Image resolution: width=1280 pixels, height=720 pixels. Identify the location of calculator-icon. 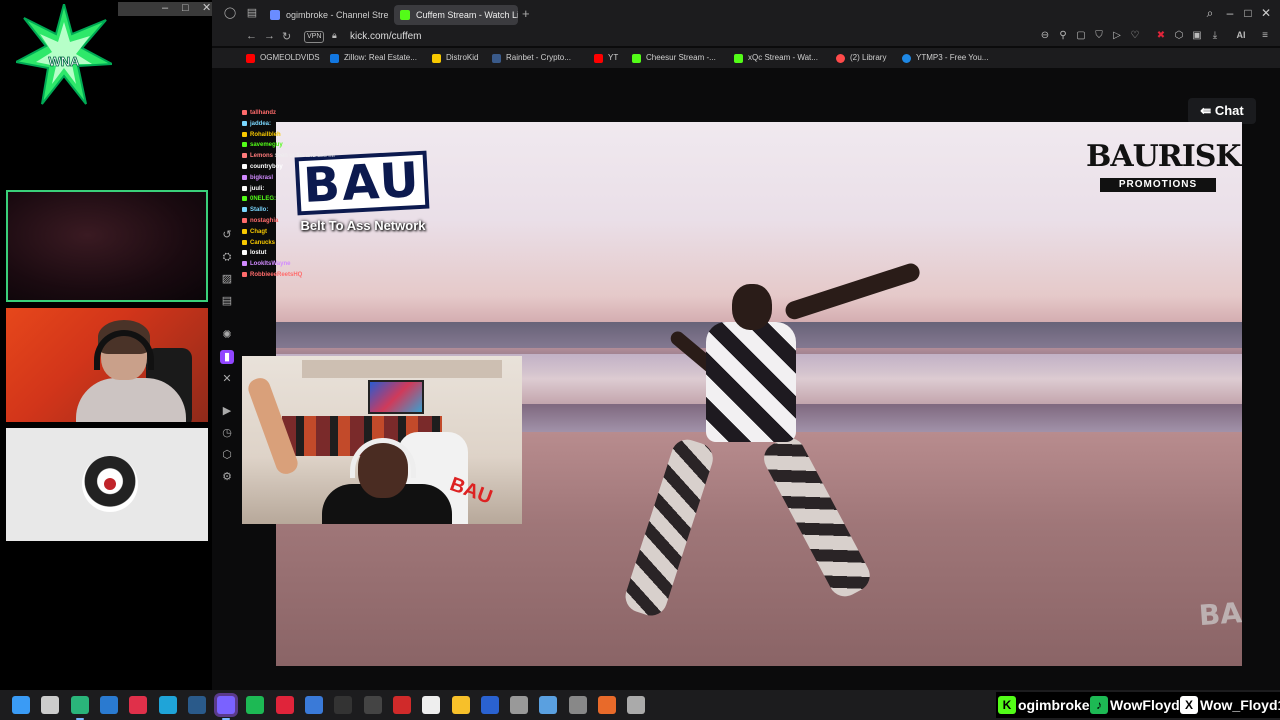
(577, 705).